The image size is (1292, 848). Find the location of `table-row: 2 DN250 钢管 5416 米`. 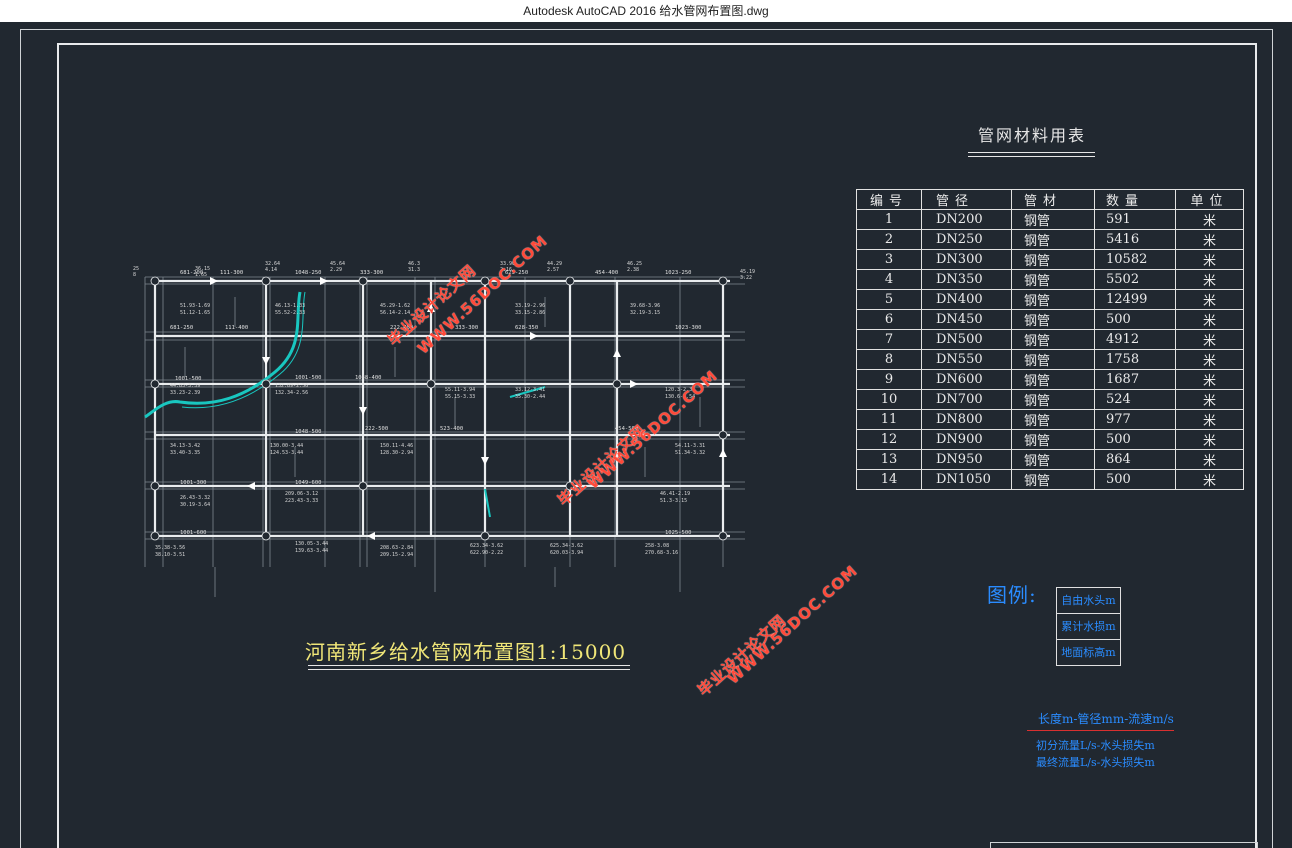

table-row: 2 DN250 钢管 5416 米 is located at coordinates (1050, 239).